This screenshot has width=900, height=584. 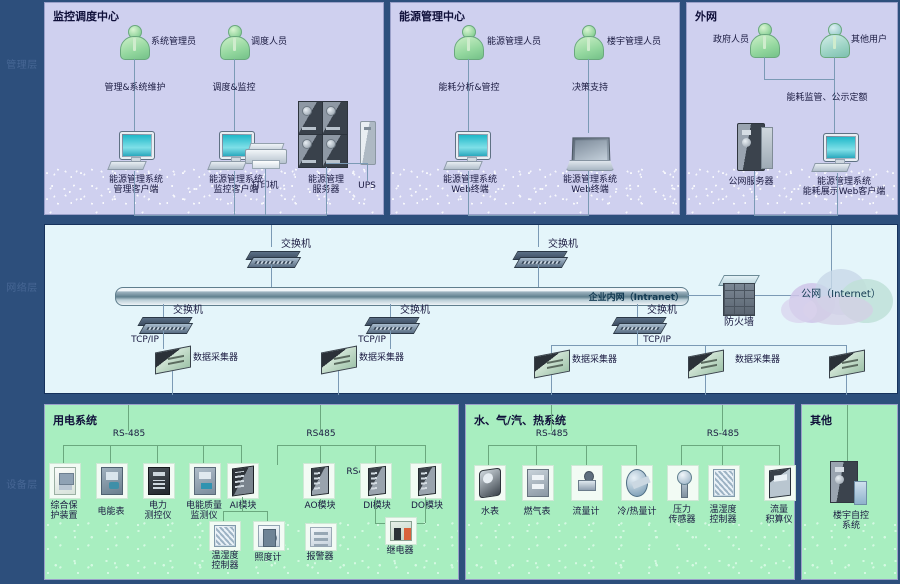 I want to click on device-label-ai-module: AI模块, so click(x=243, y=506).